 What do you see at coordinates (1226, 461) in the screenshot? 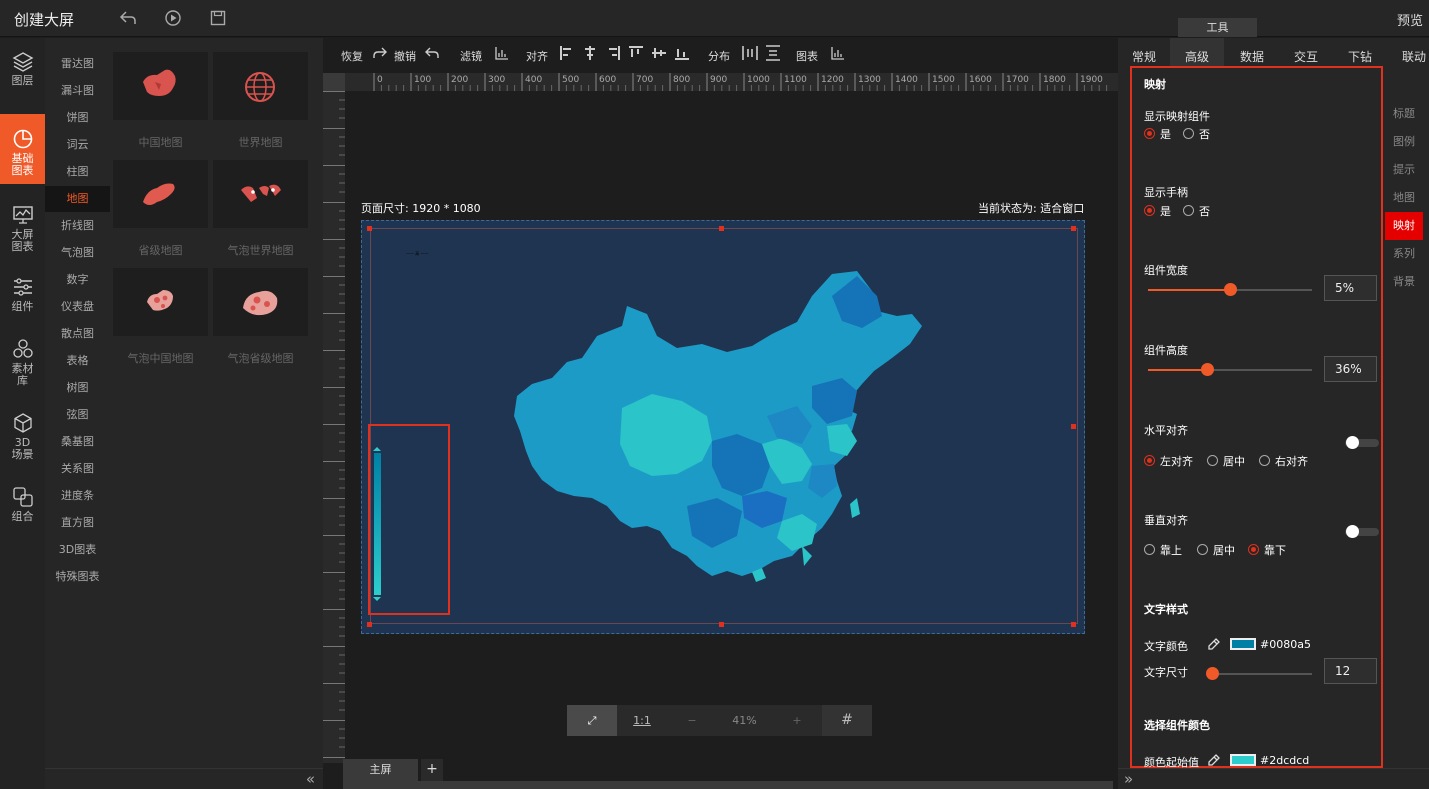
I see `h-align-center: 居中` at bounding box center [1226, 461].